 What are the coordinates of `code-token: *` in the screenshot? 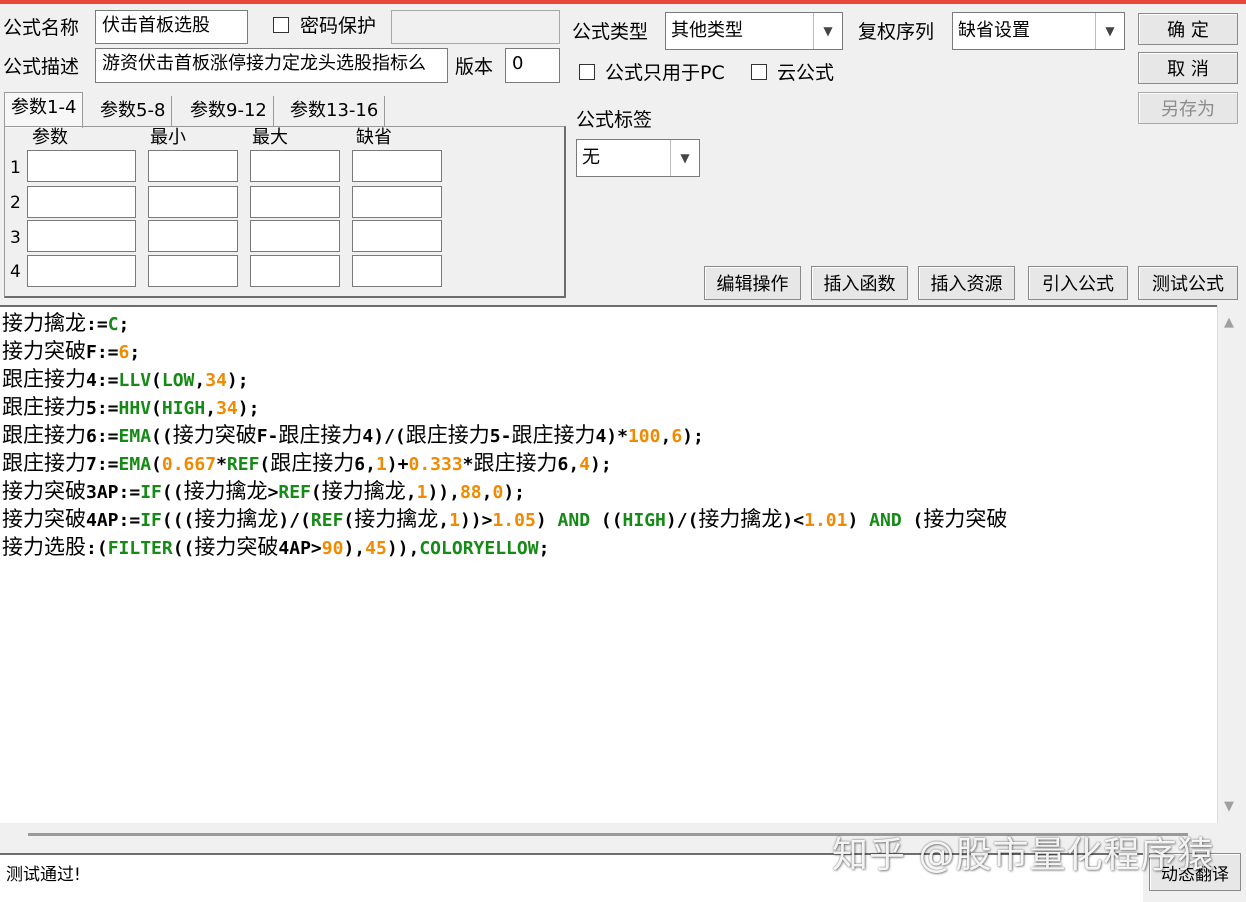 It's located at (221, 464).